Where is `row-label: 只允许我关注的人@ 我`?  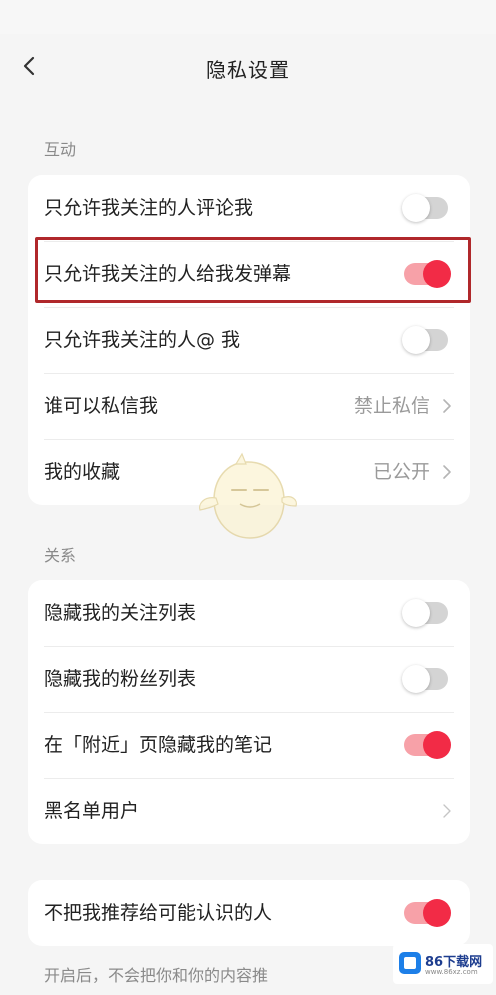 row-label: 只允许我关注的人@ 我 is located at coordinates (142, 340).